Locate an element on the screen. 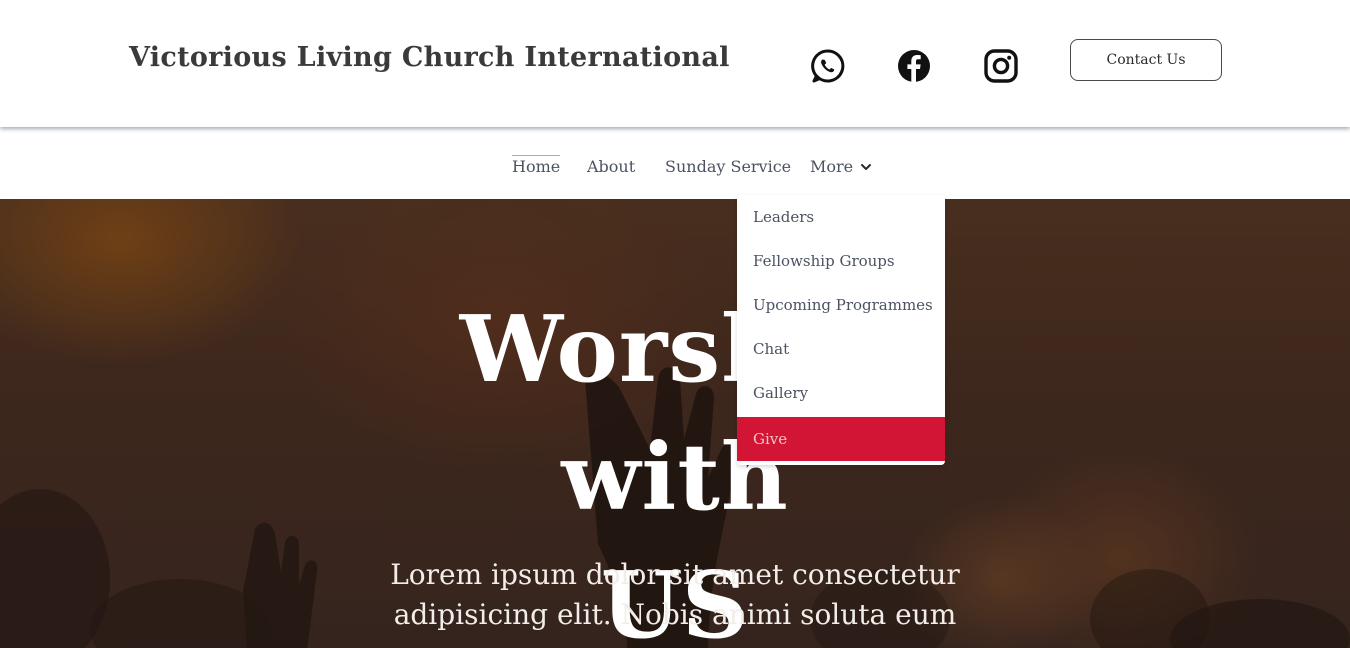  nav-item-home: Home is located at coordinates (536, 165).